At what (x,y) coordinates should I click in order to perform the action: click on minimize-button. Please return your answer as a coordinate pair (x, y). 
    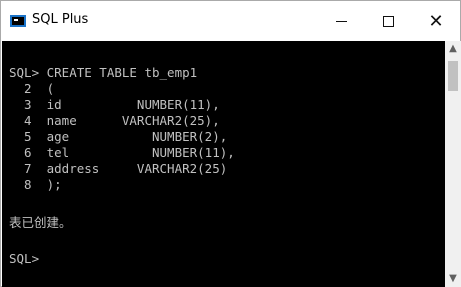
    Looking at the image, I should click on (341, 21).